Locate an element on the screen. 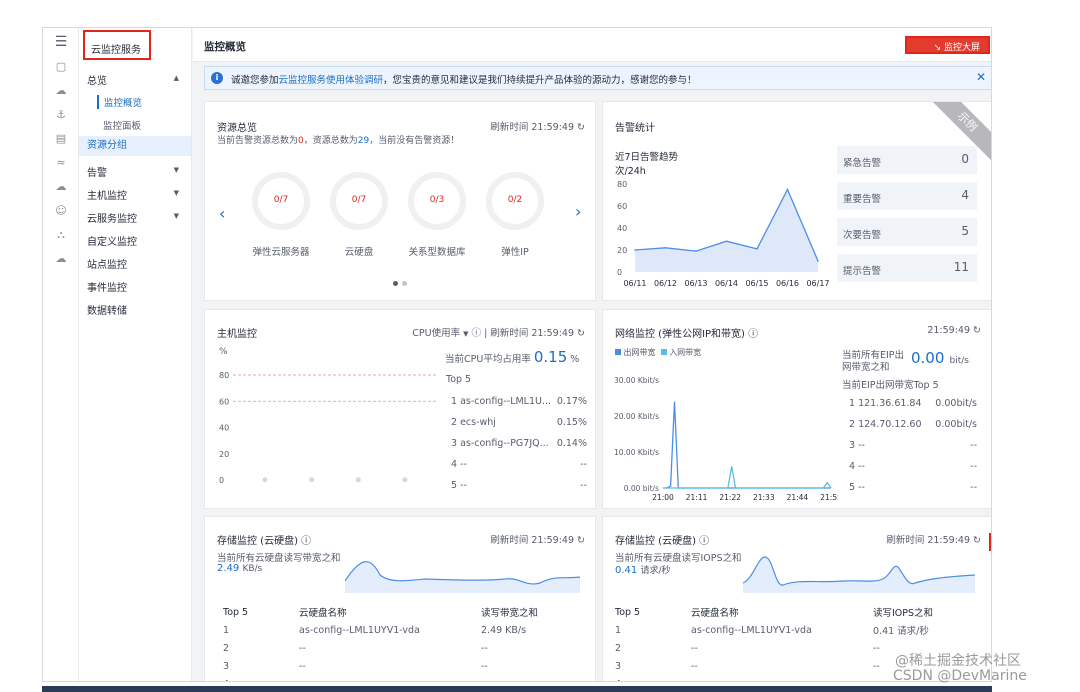 This screenshot has height=692, width=1080. scroll-marker is located at coordinates (990, 542).